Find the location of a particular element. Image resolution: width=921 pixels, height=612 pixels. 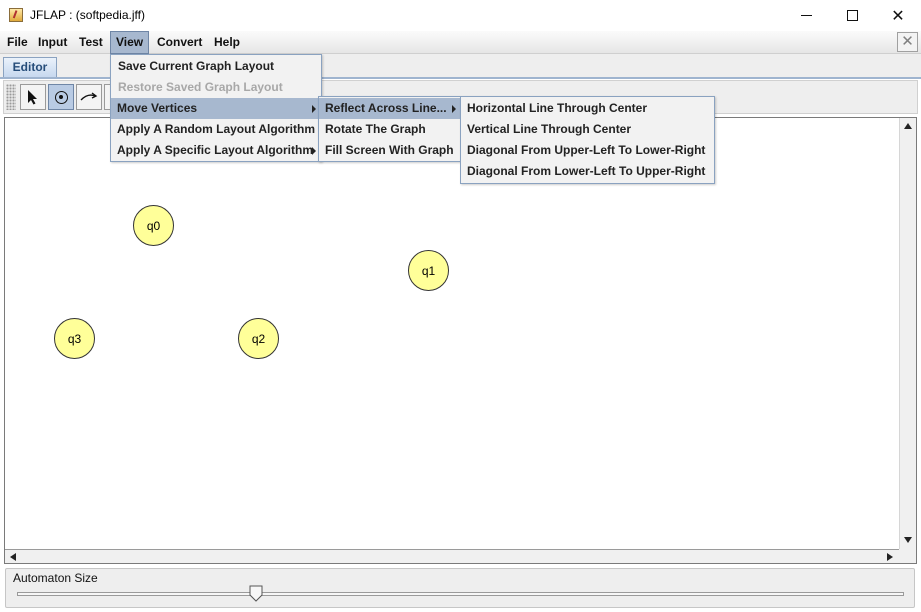

menu-item-specific-layout: Apply A Specific Layout Algorithm is located at coordinates (216, 150).